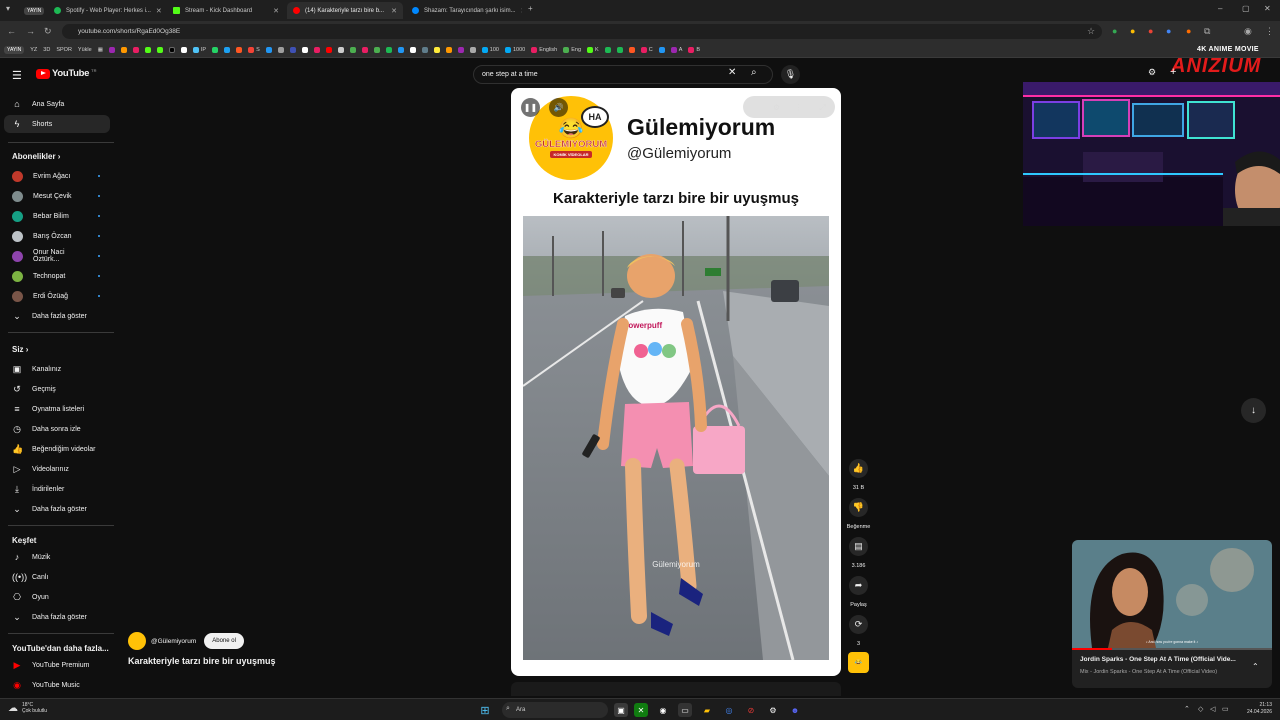 The image size is (1280, 720). What do you see at coordinates (858, 514) in the screenshot?
I see `dislike-button: 👎 Beğenme` at bounding box center [858, 514].